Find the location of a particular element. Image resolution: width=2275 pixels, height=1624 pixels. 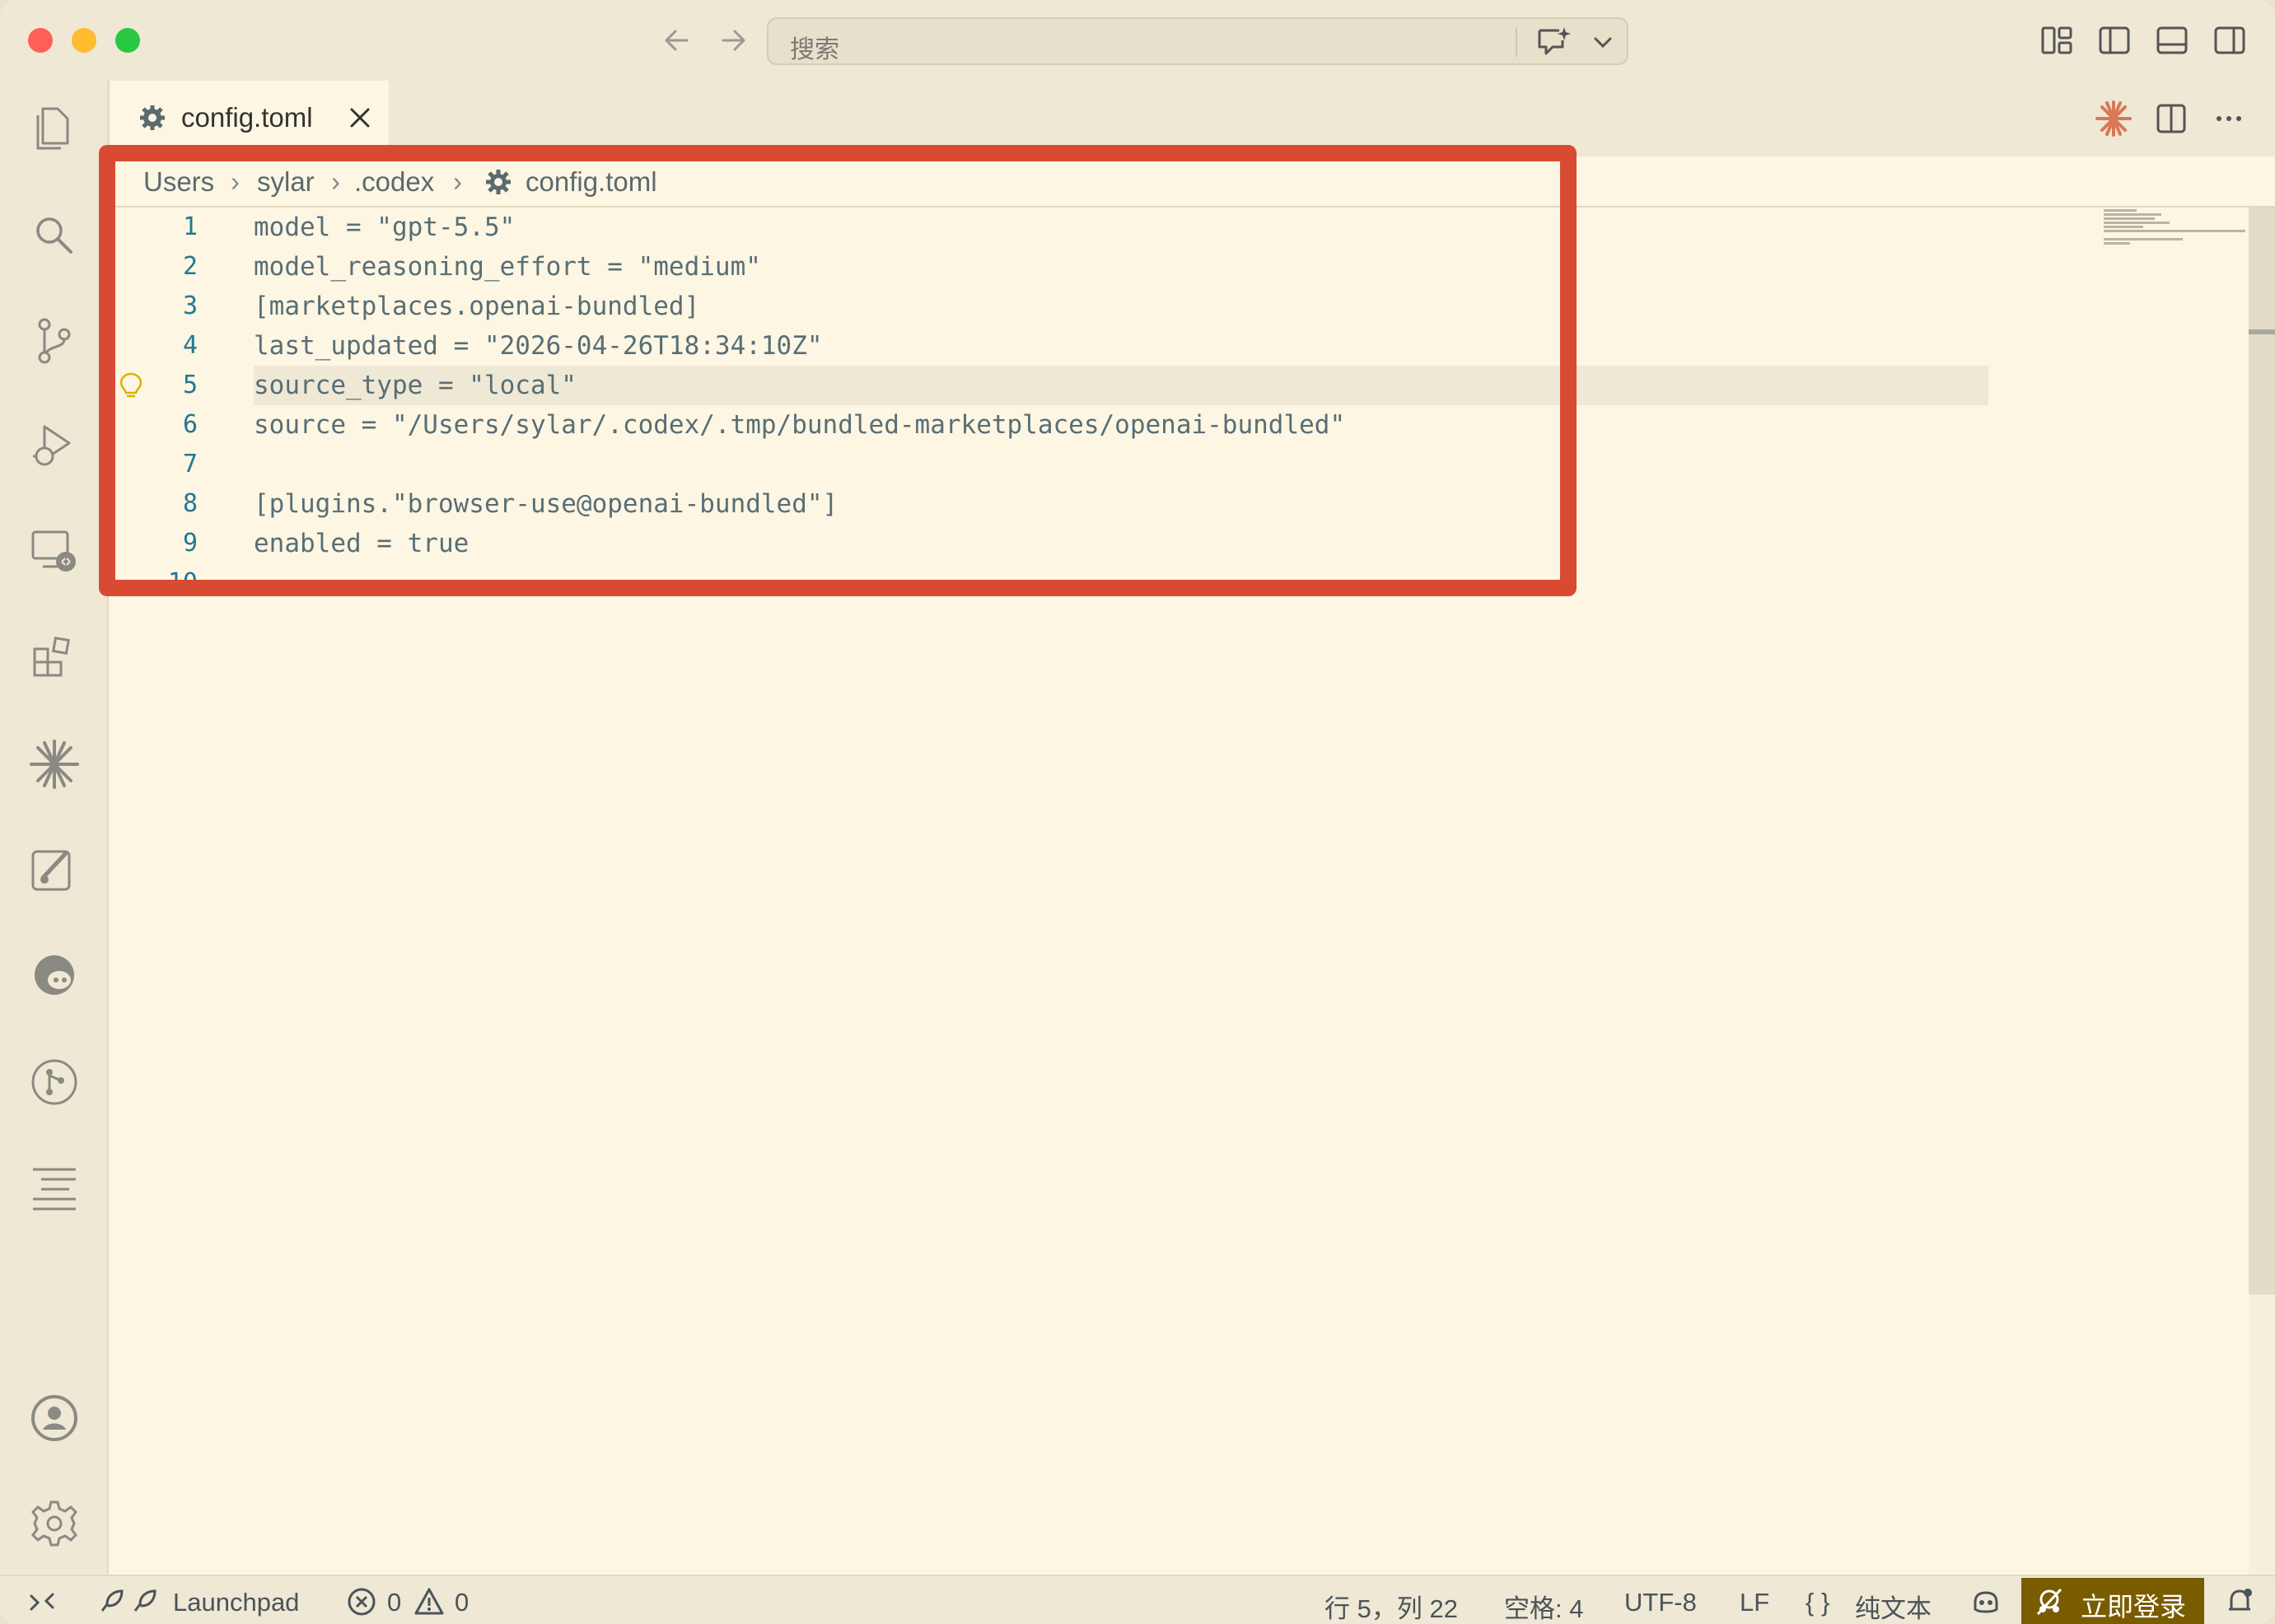

chevron-down-icon is located at coordinates (1603, 42).